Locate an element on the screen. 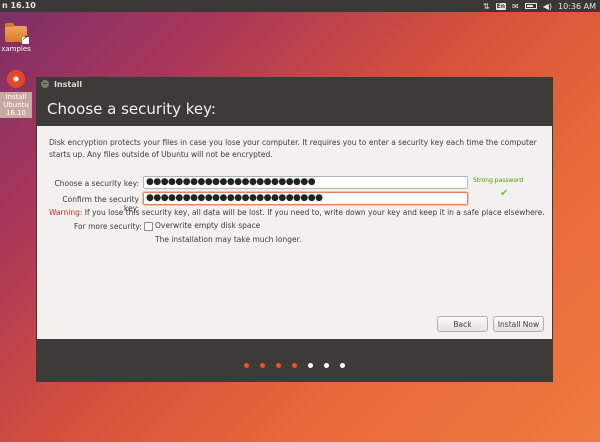 The height and width of the screenshot is (442, 600). overwrite-note: The installation may take much longer. is located at coordinates (228, 239).